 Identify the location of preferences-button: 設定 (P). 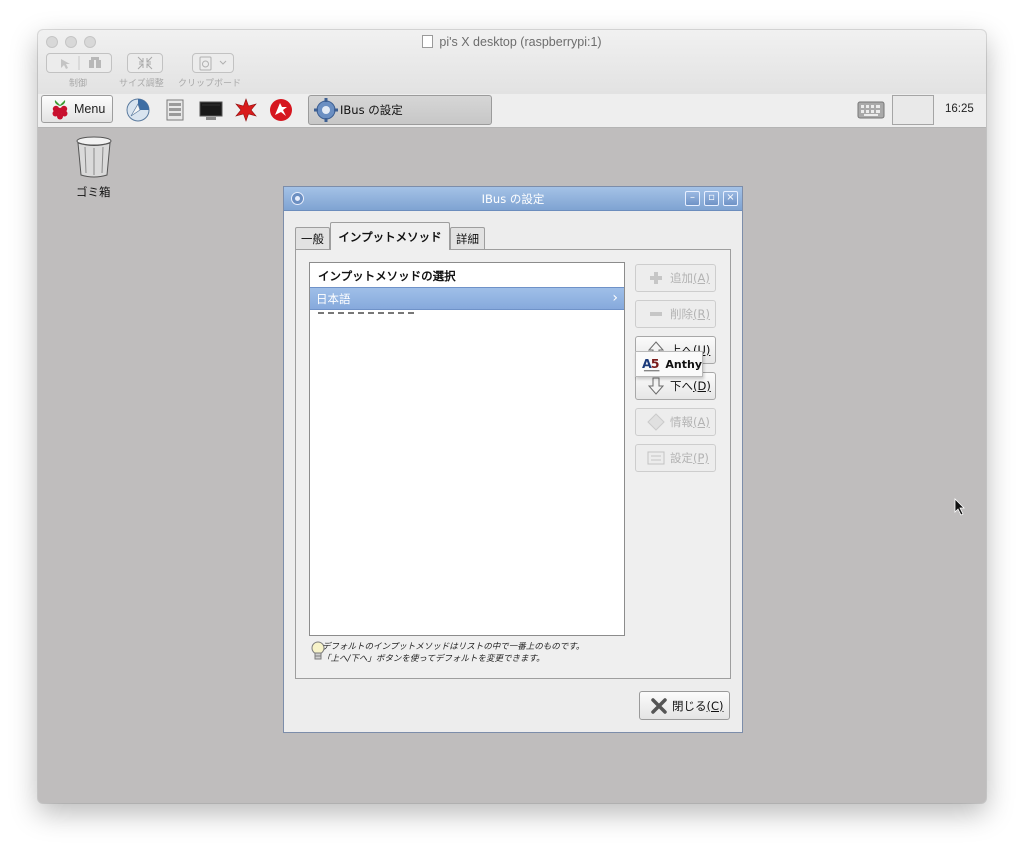
(675, 458).